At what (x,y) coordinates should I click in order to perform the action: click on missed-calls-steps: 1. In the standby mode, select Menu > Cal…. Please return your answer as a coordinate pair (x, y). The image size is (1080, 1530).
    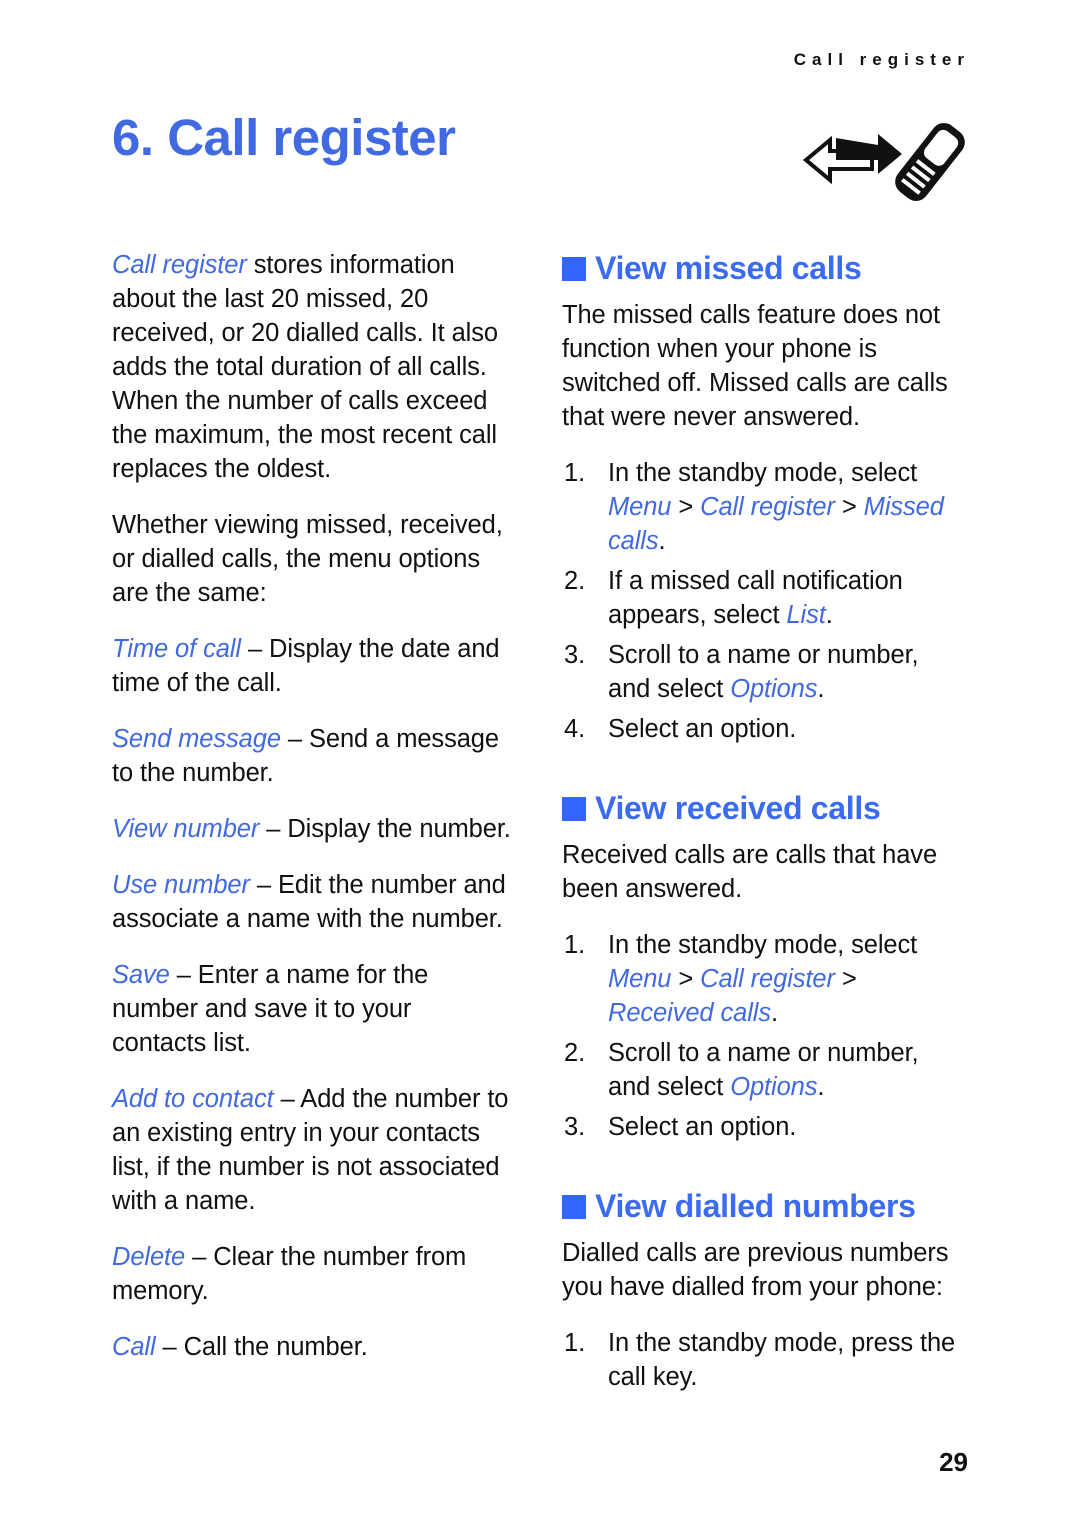
    Looking at the image, I should click on (762, 601).